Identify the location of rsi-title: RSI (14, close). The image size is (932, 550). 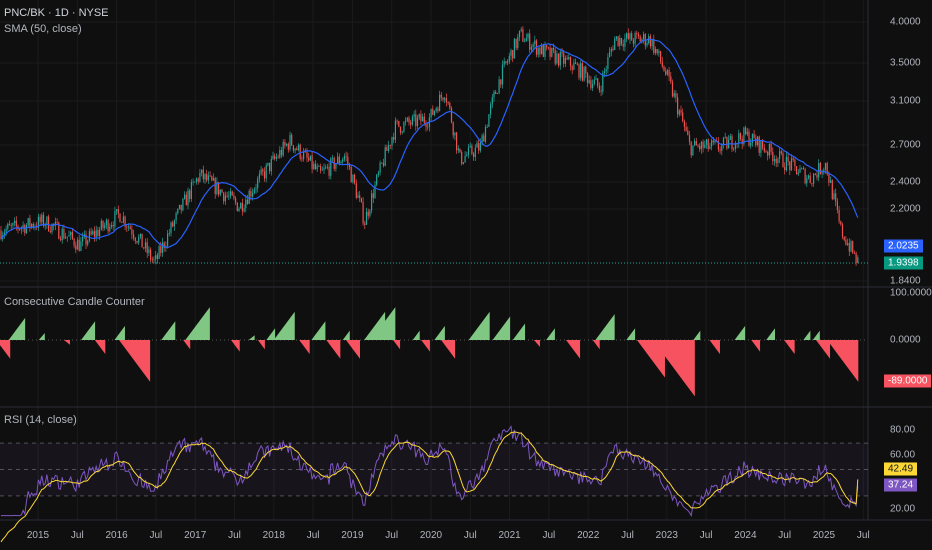
(40, 420).